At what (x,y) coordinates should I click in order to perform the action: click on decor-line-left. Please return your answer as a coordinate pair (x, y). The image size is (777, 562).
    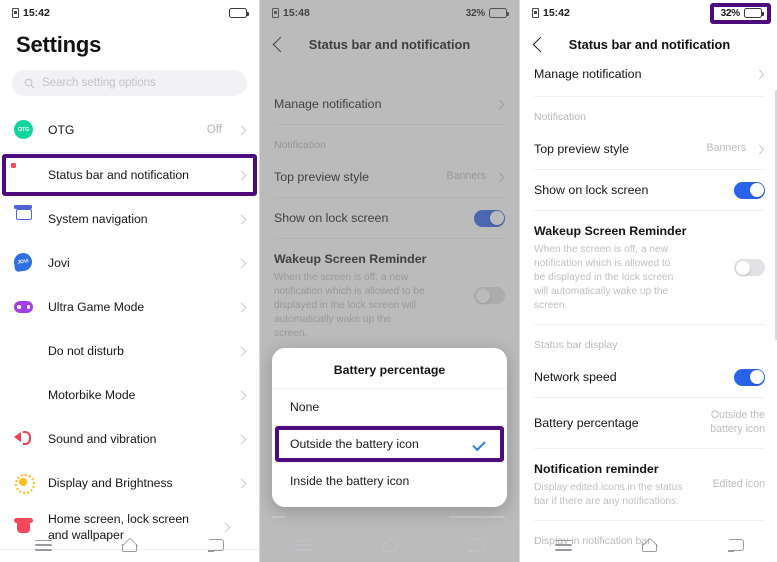
    Looking at the image, I should click on (279, 517).